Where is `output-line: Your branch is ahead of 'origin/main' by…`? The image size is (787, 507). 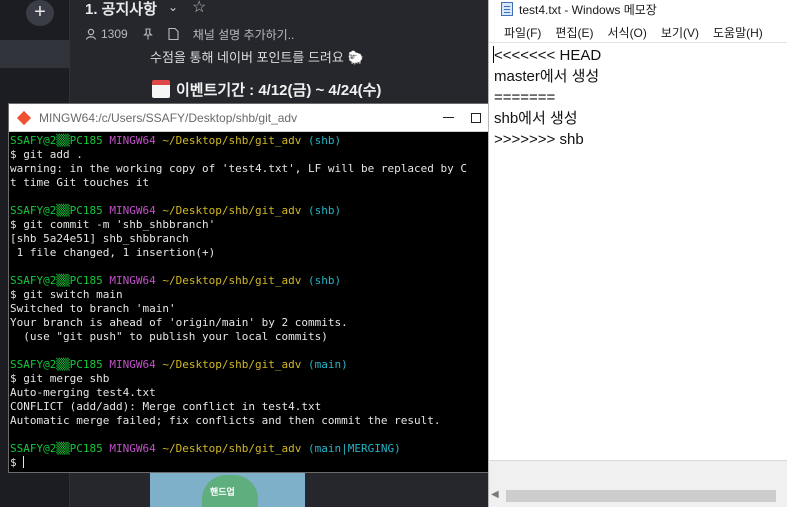
output-line: Your branch is ahead of 'origin/main' by… is located at coordinates (179, 322).